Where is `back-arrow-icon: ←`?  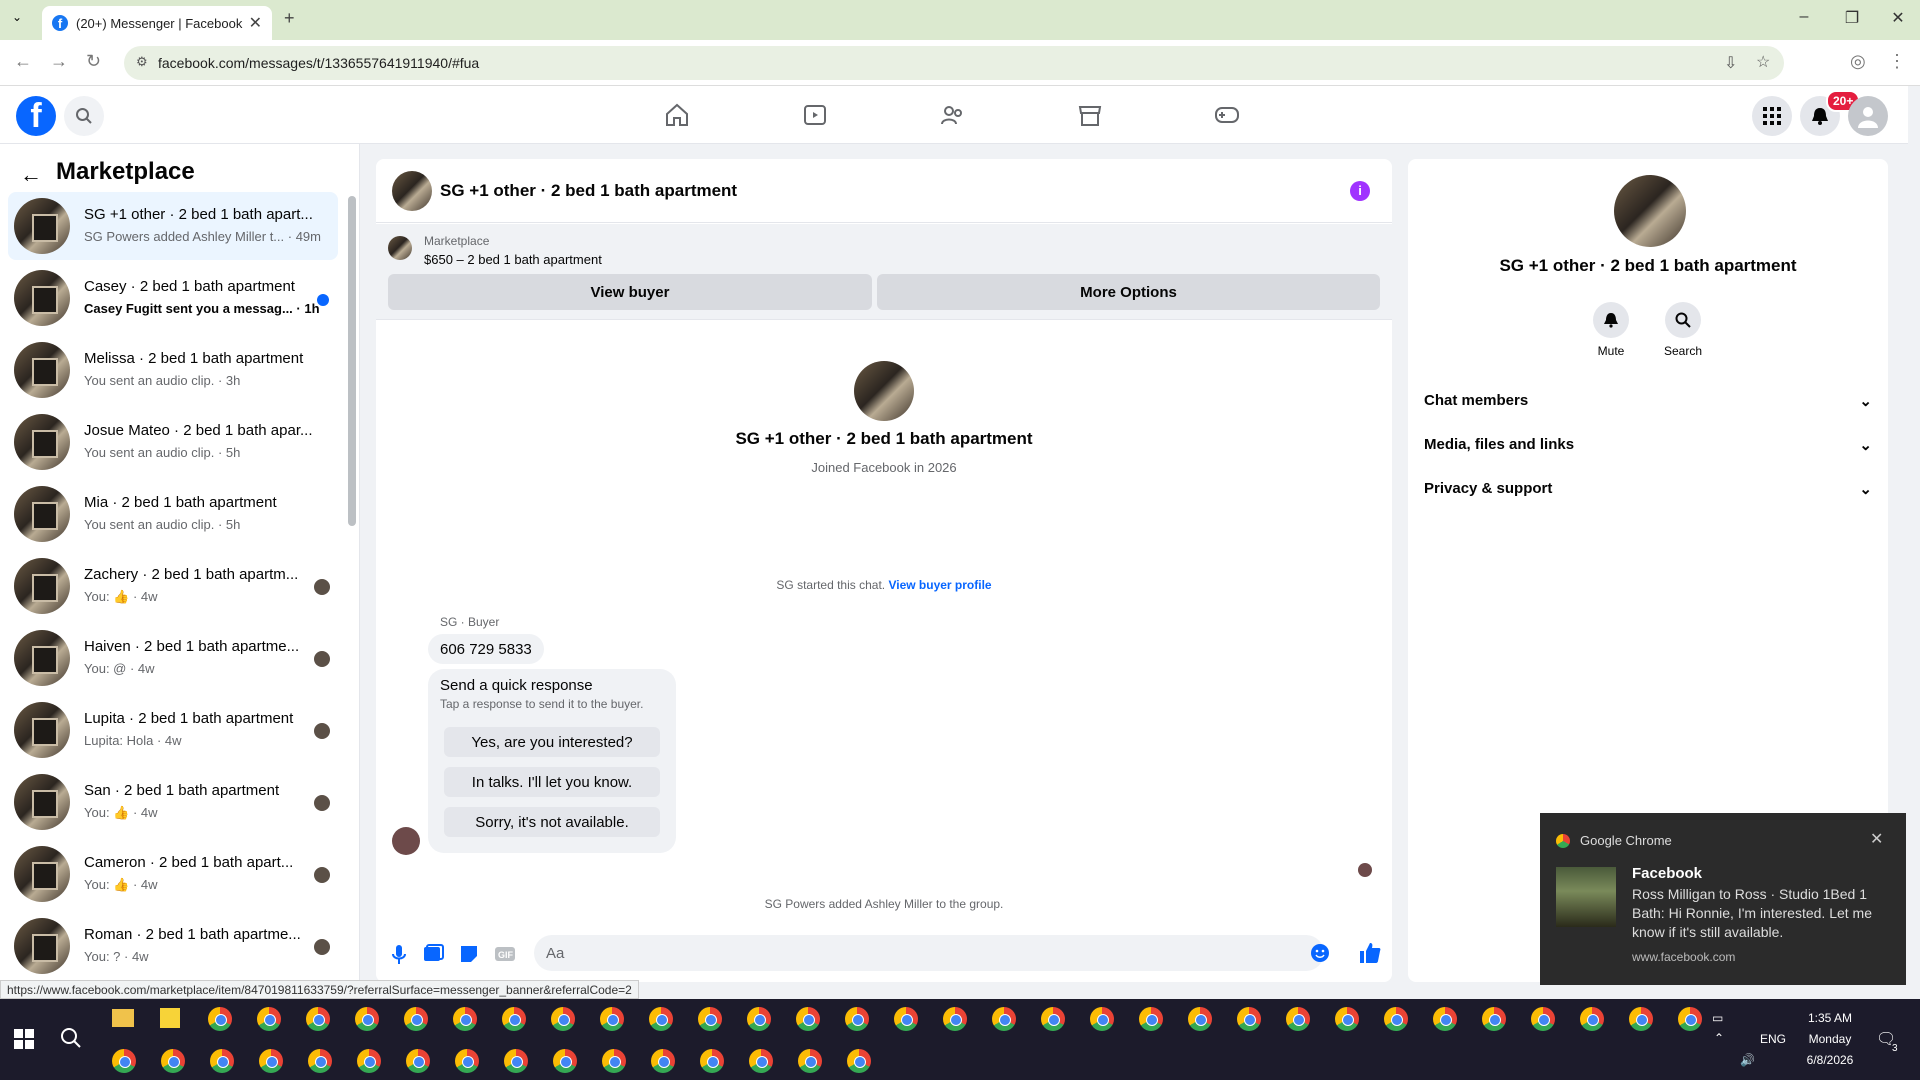 back-arrow-icon: ← is located at coordinates (31, 175).